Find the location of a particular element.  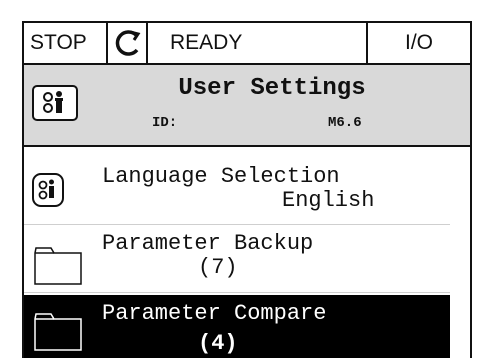

id-value: M6.6 is located at coordinates (345, 123).